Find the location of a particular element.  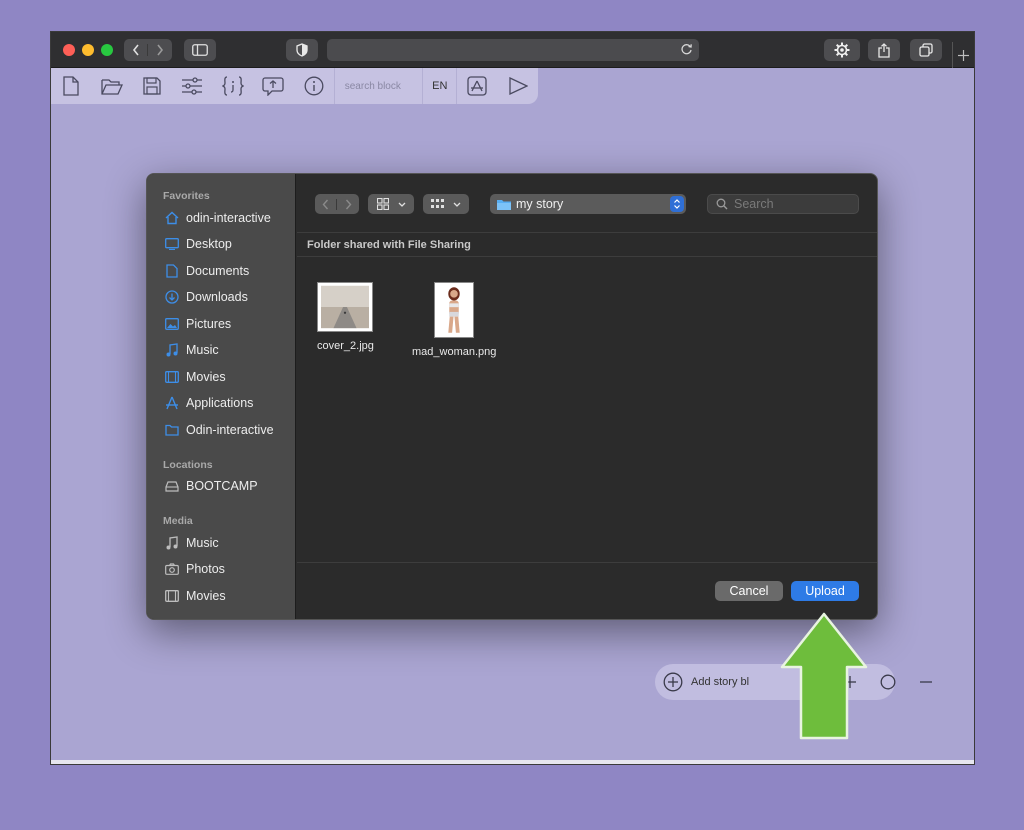

zoom-window-button is located at coordinates (107, 50).